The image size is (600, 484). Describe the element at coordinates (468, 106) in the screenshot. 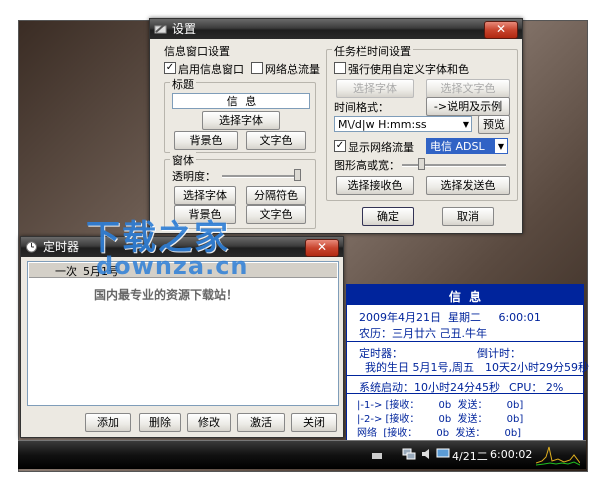

I see `explain-button: ->说明及示例` at that location.